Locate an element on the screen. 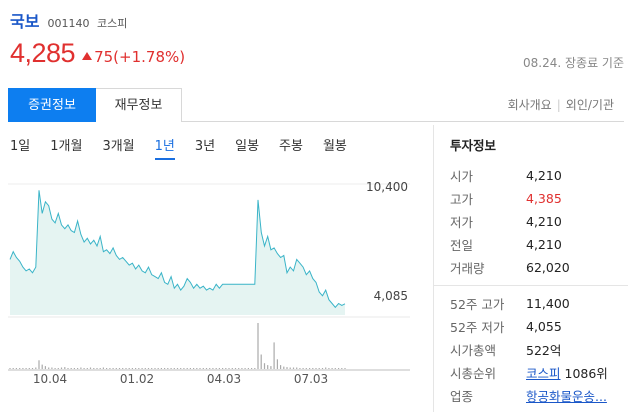 This screenshot has width=632, height=412. info-val: 11,400 is located at coordinates (548, 303).